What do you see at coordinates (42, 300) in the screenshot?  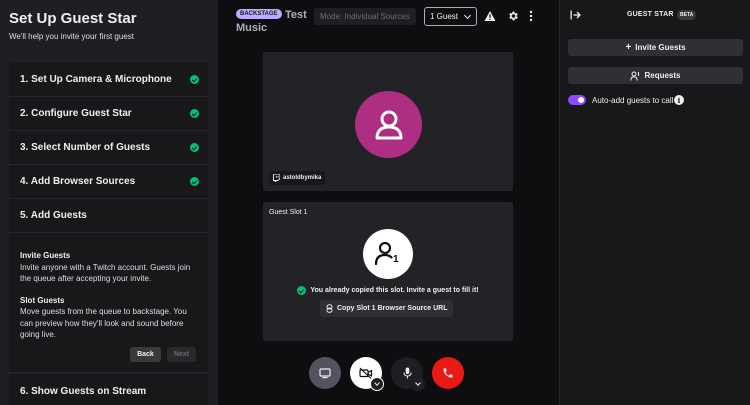 I see `slot-guests-heading: Slot Guests` at bounding box center [42, 300].